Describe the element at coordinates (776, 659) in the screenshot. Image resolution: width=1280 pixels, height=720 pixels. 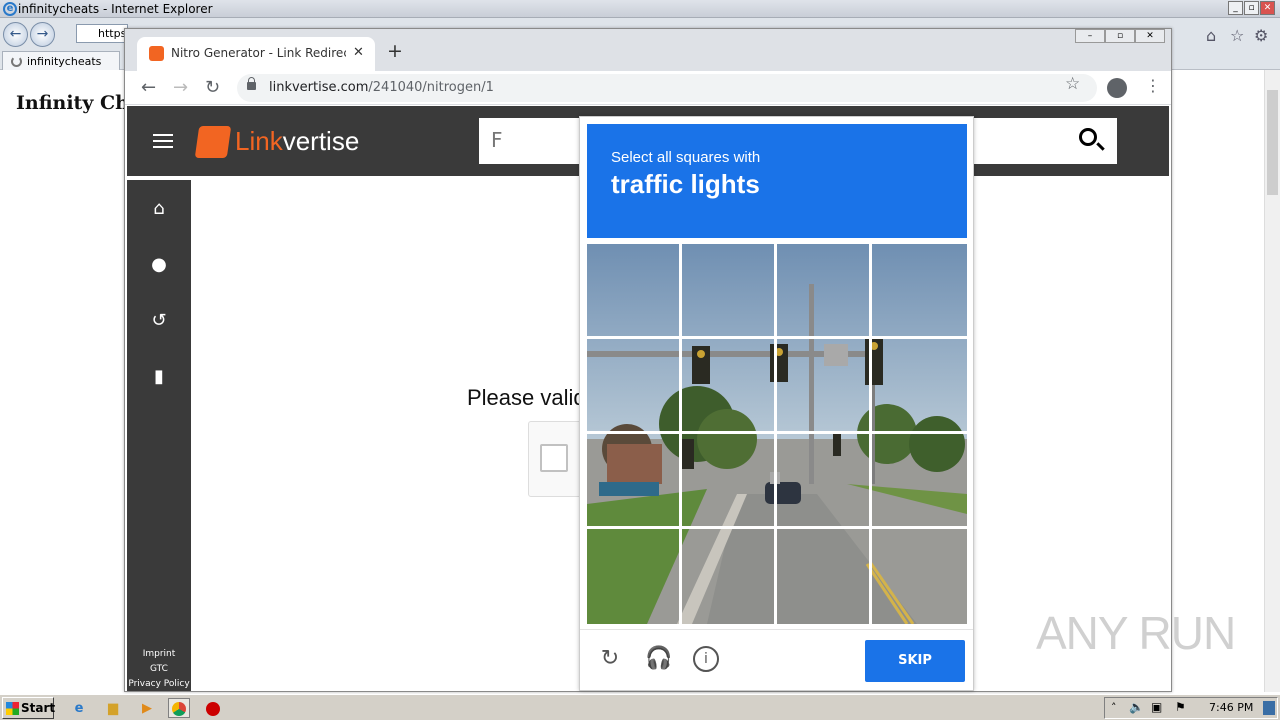
I see `captcha-footer: ↻ 🎧 i SKIP` at that location.